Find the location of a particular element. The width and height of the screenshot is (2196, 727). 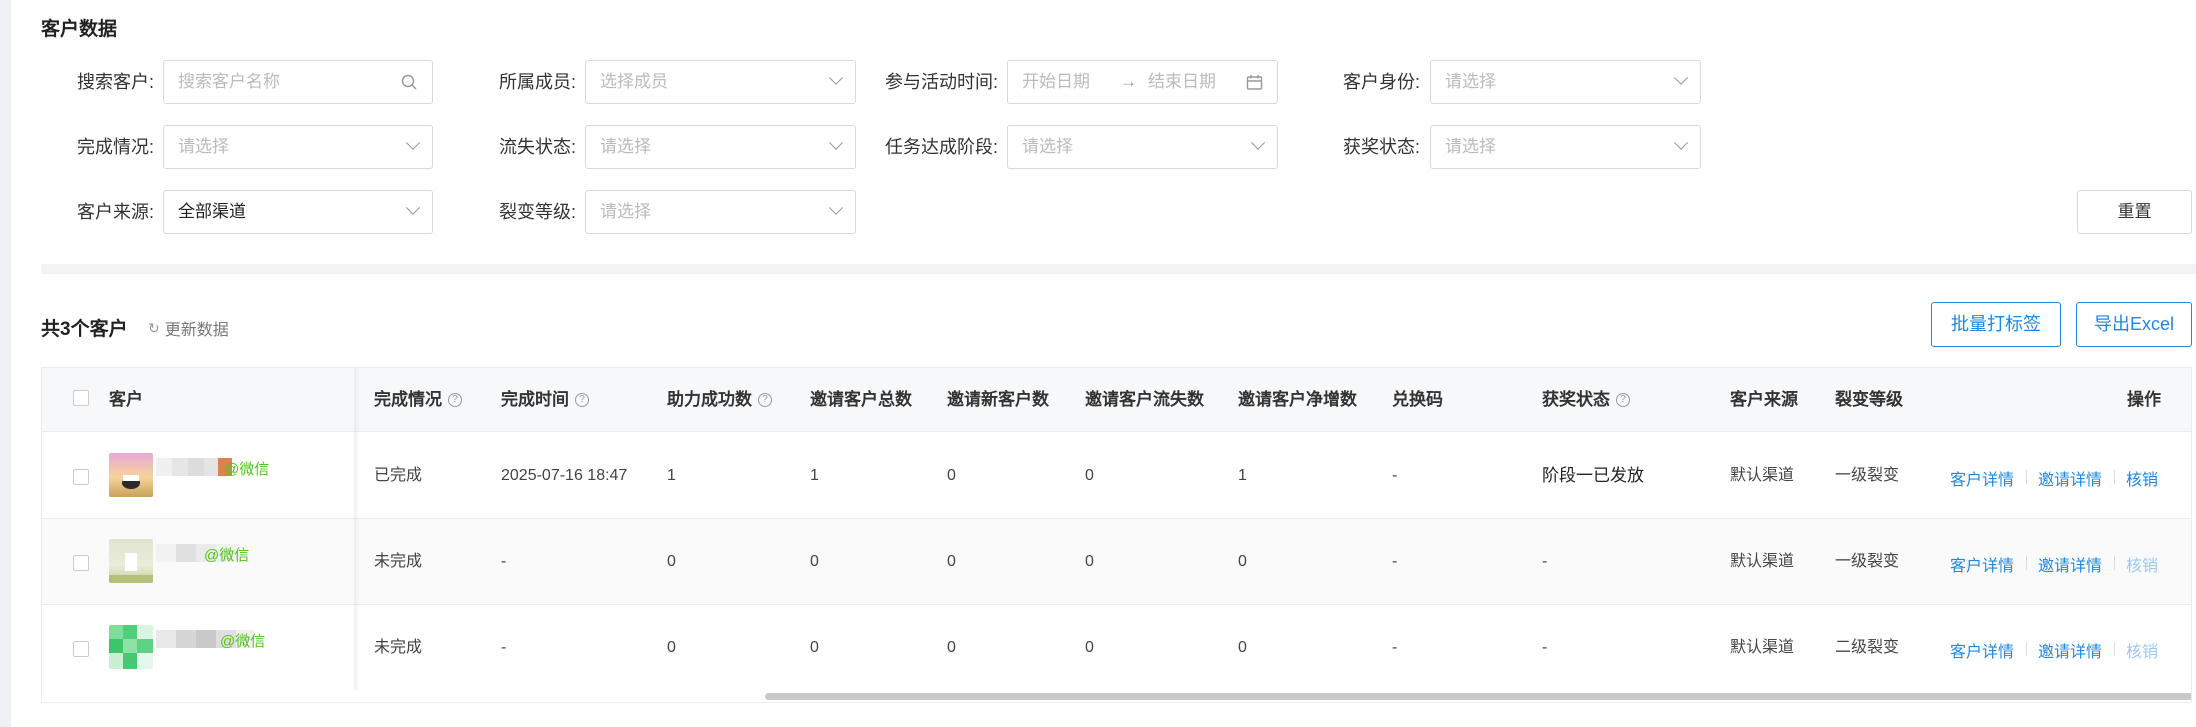

batch-tag-button: 批量打标签 is located at coordinates (1996, 324).